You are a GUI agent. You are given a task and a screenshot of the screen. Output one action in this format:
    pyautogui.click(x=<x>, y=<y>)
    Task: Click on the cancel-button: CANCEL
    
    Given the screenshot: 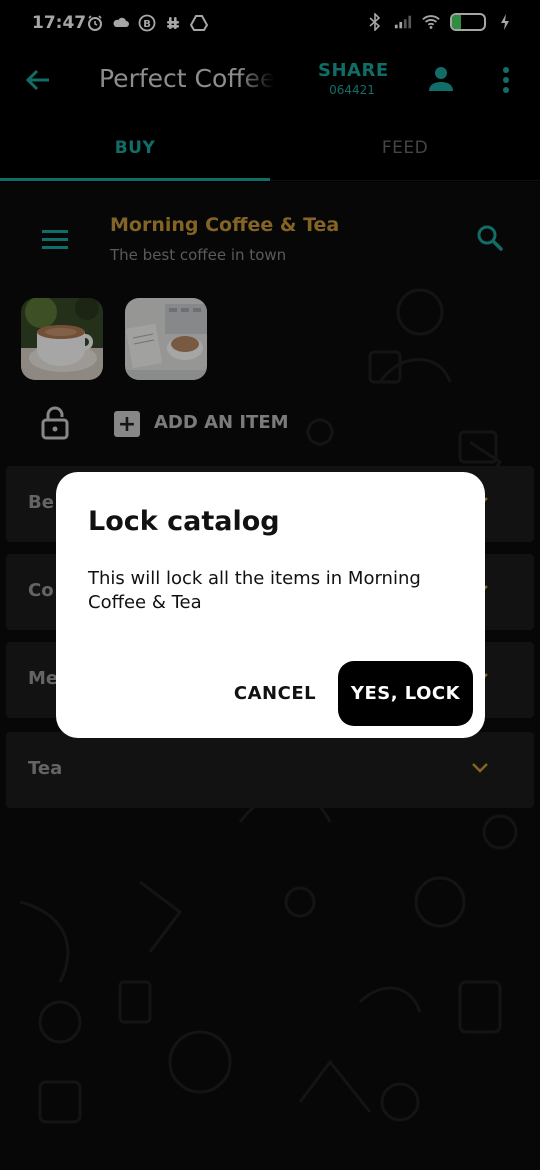 What is the action you would take?
    pyautogui.click(x=275, y=693)
    